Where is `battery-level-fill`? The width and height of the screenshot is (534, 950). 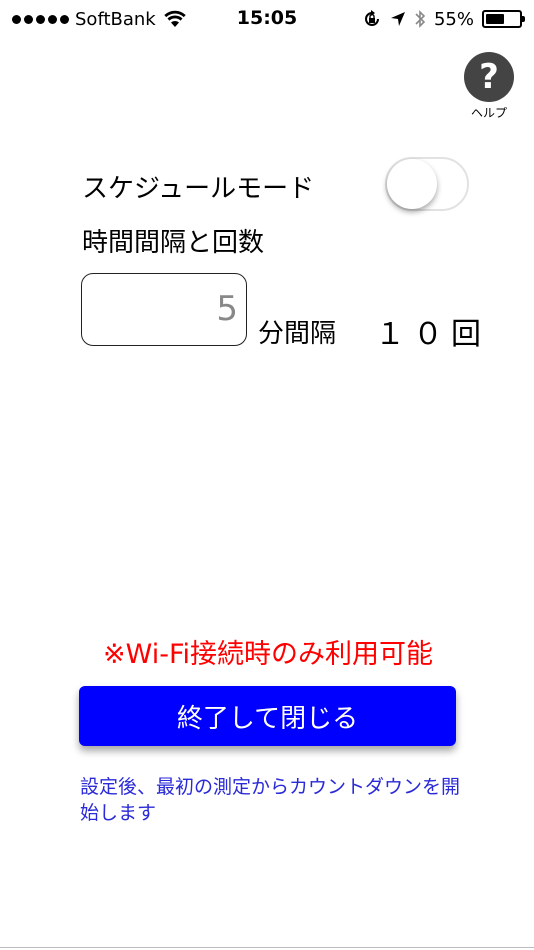
battery-level-fill is located at coordinates (495, 19).